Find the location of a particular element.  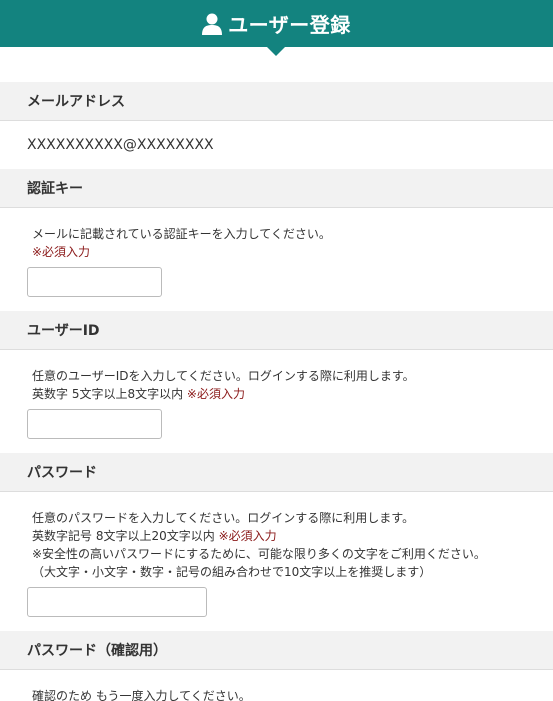

password-section-header: パスワード is located at coordinates (276, 472).